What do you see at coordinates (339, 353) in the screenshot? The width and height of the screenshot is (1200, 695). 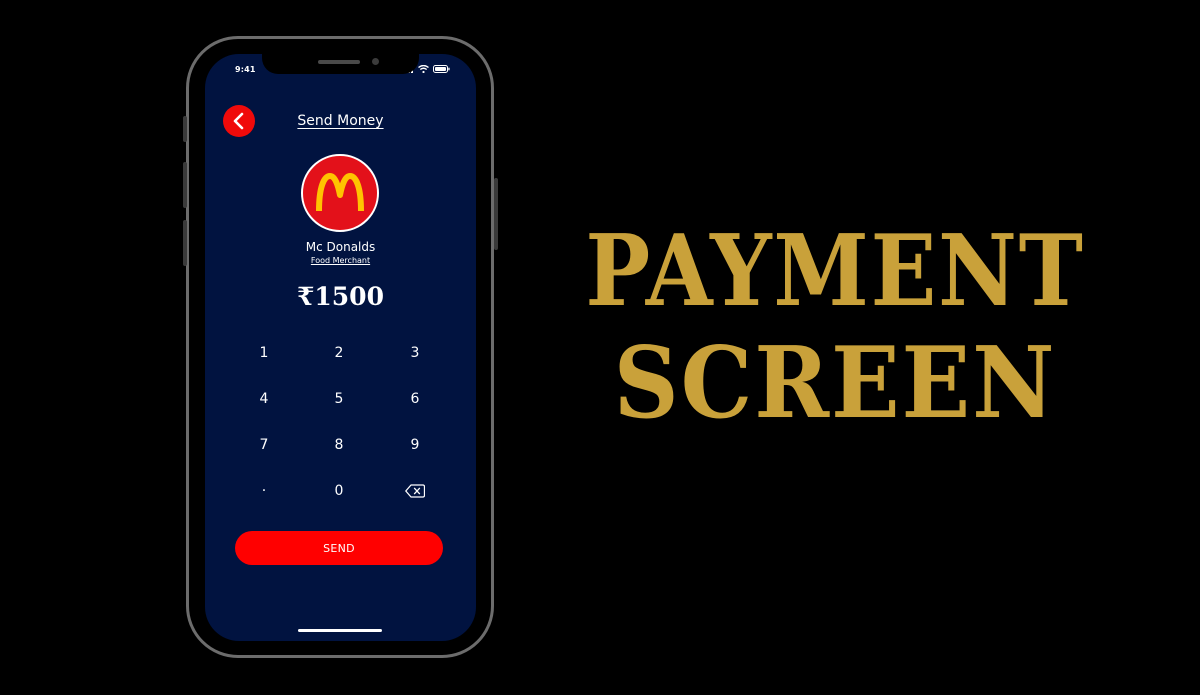 I see `key-2: 2` at bounding box center [339, 353].